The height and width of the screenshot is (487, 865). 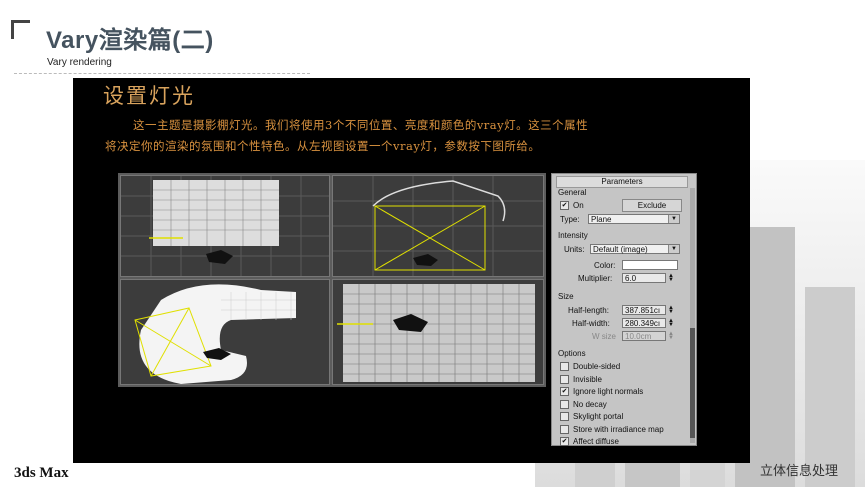 I want to click on half-length-field: 387.851cı ▲ ▼, so click(x=648, y=310).